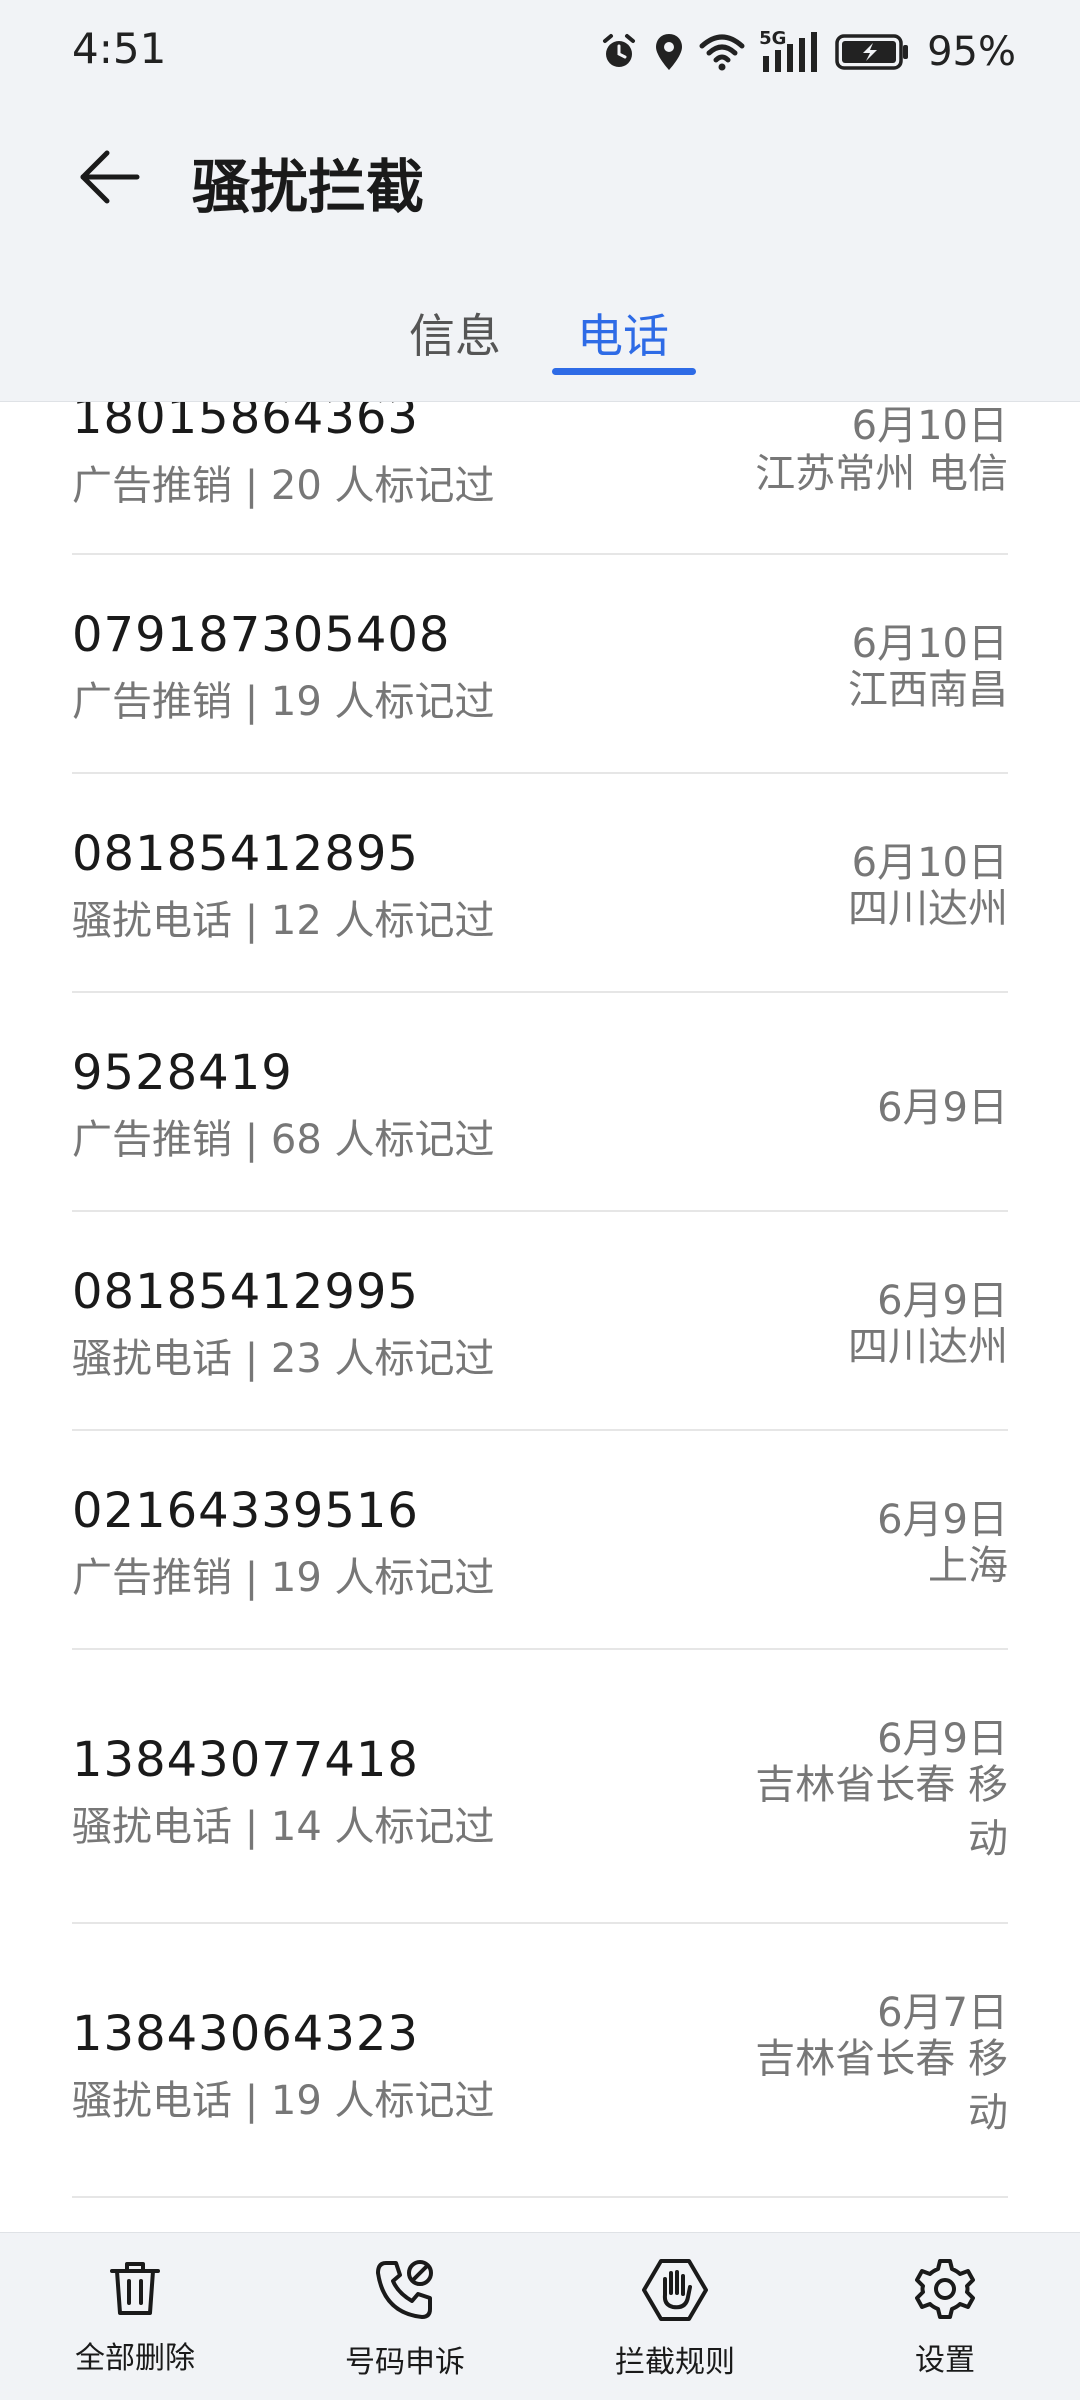  What do you see at coordinates (968, 1566) in the screenshot?
I see `call-location: 上海` at bounding box center [968, 1566].